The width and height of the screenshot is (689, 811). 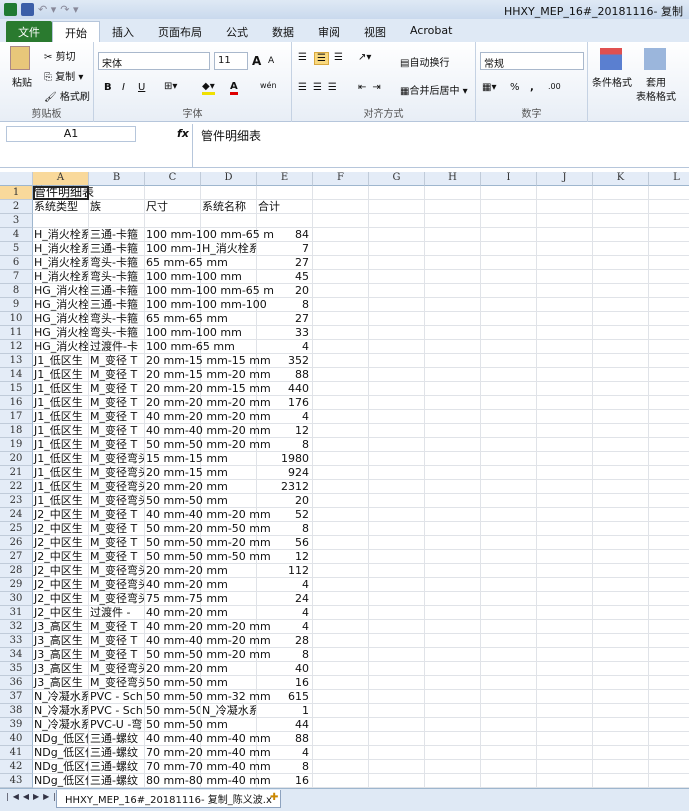 I want to click on column-header-H: H, so click(x=453, y=179).